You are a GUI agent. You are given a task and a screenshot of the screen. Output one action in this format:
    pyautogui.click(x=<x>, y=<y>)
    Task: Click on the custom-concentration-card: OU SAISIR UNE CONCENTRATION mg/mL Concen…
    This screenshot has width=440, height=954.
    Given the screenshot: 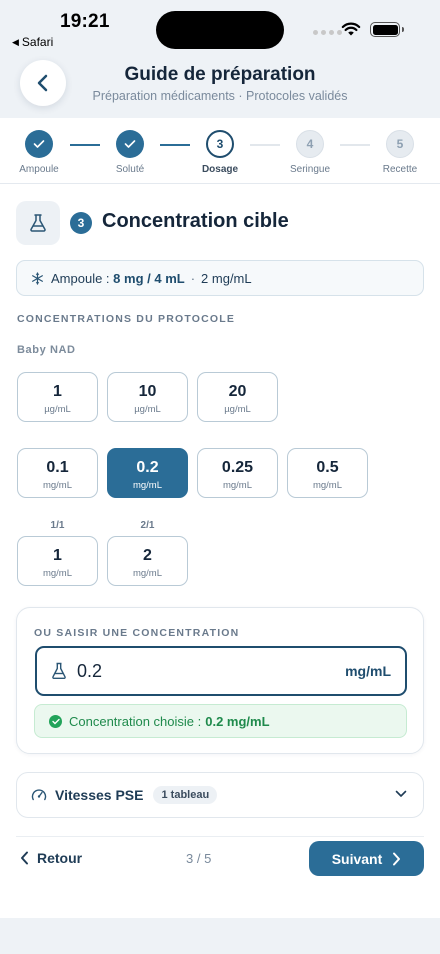 What is the action you would take?
    pyautogui.click(x=220, y=680)
    